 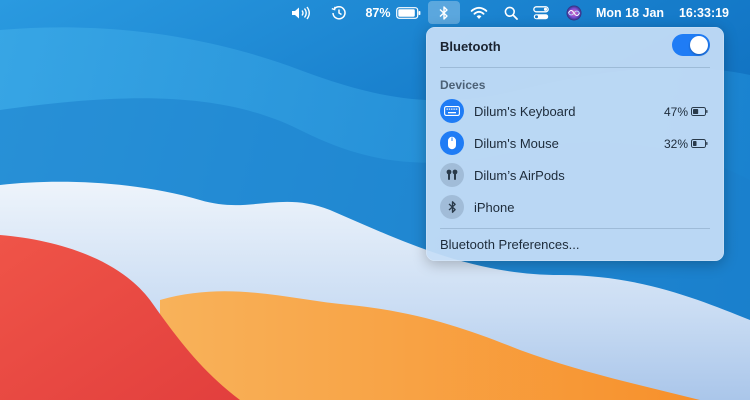 I want to click on wifi-icon, so click(x=479, y=12).